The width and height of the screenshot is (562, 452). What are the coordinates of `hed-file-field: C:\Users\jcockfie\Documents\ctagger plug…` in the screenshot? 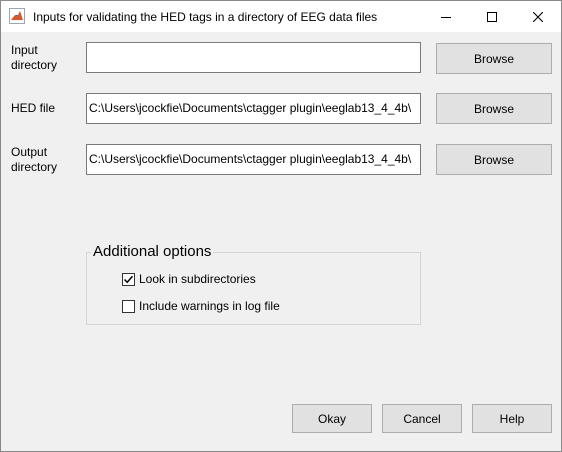 It's located at (253, 108).